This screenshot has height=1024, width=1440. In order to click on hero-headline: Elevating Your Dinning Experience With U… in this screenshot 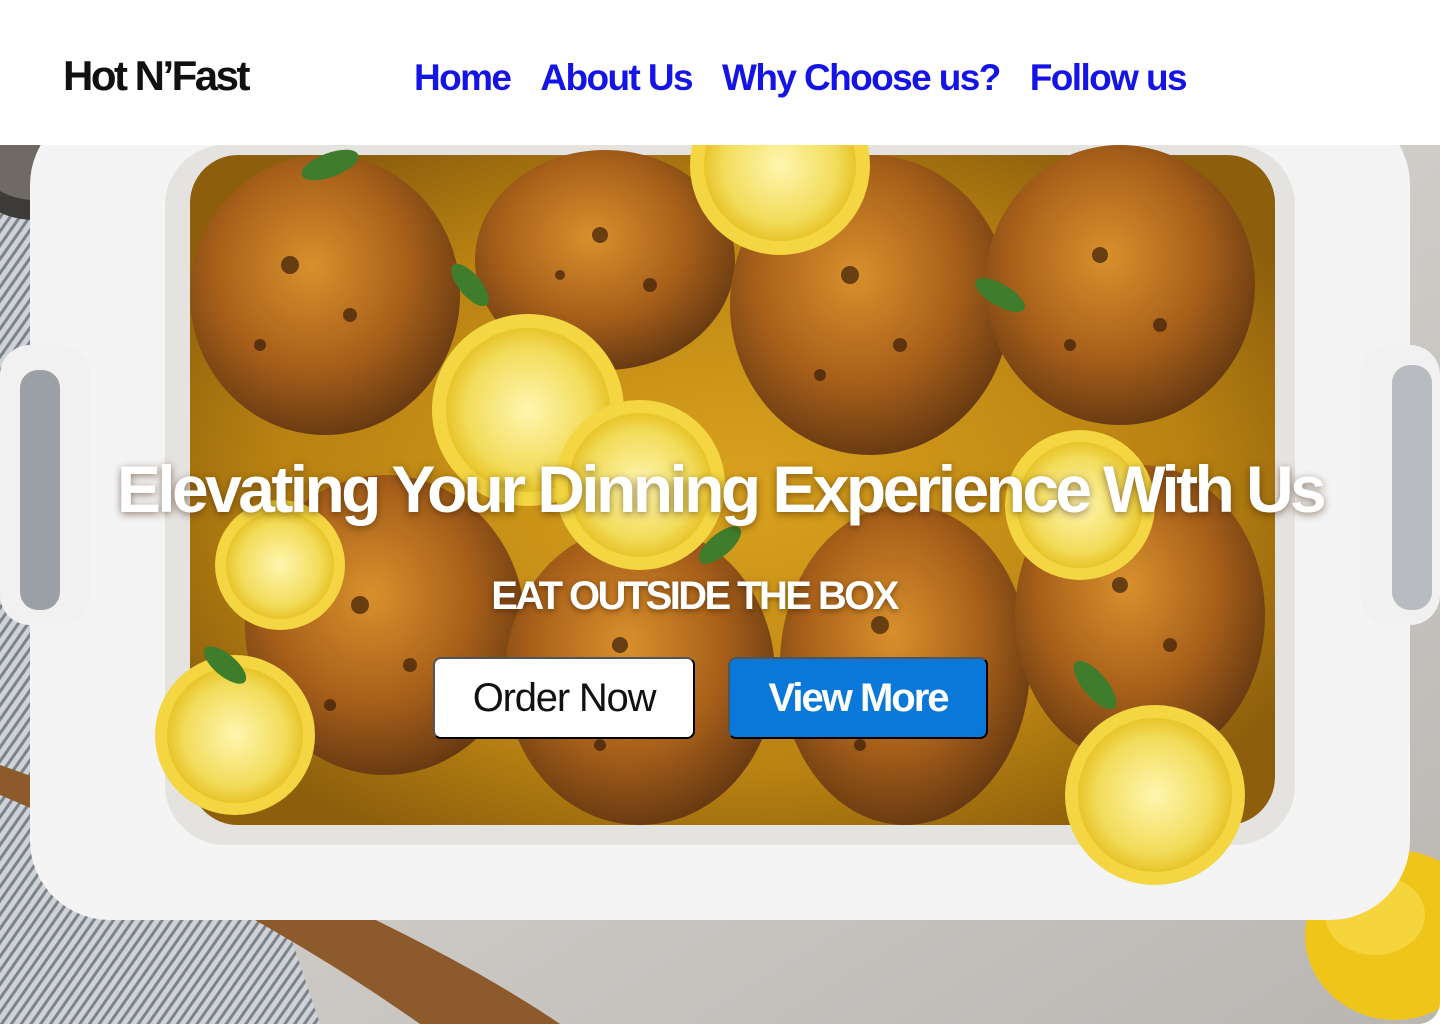, I will do `click(721, 489)`.